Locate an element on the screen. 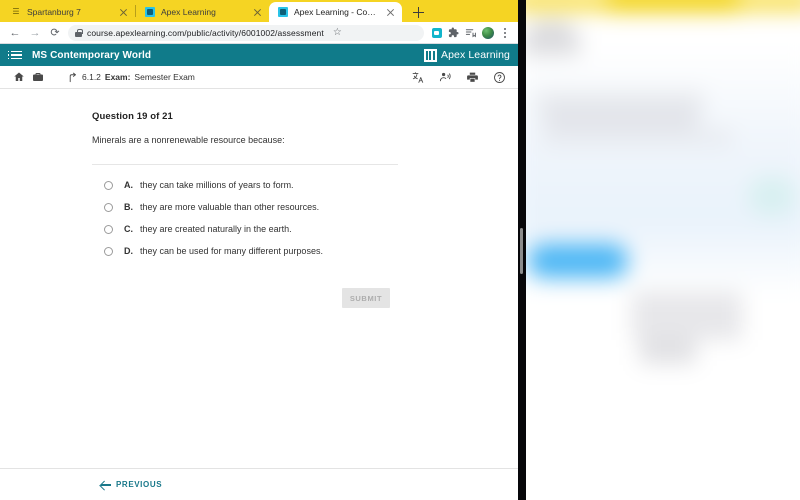 This screenshot has height=500, width=800. previous-button-label: PREVIOUS is located at coordinates (139, 484).